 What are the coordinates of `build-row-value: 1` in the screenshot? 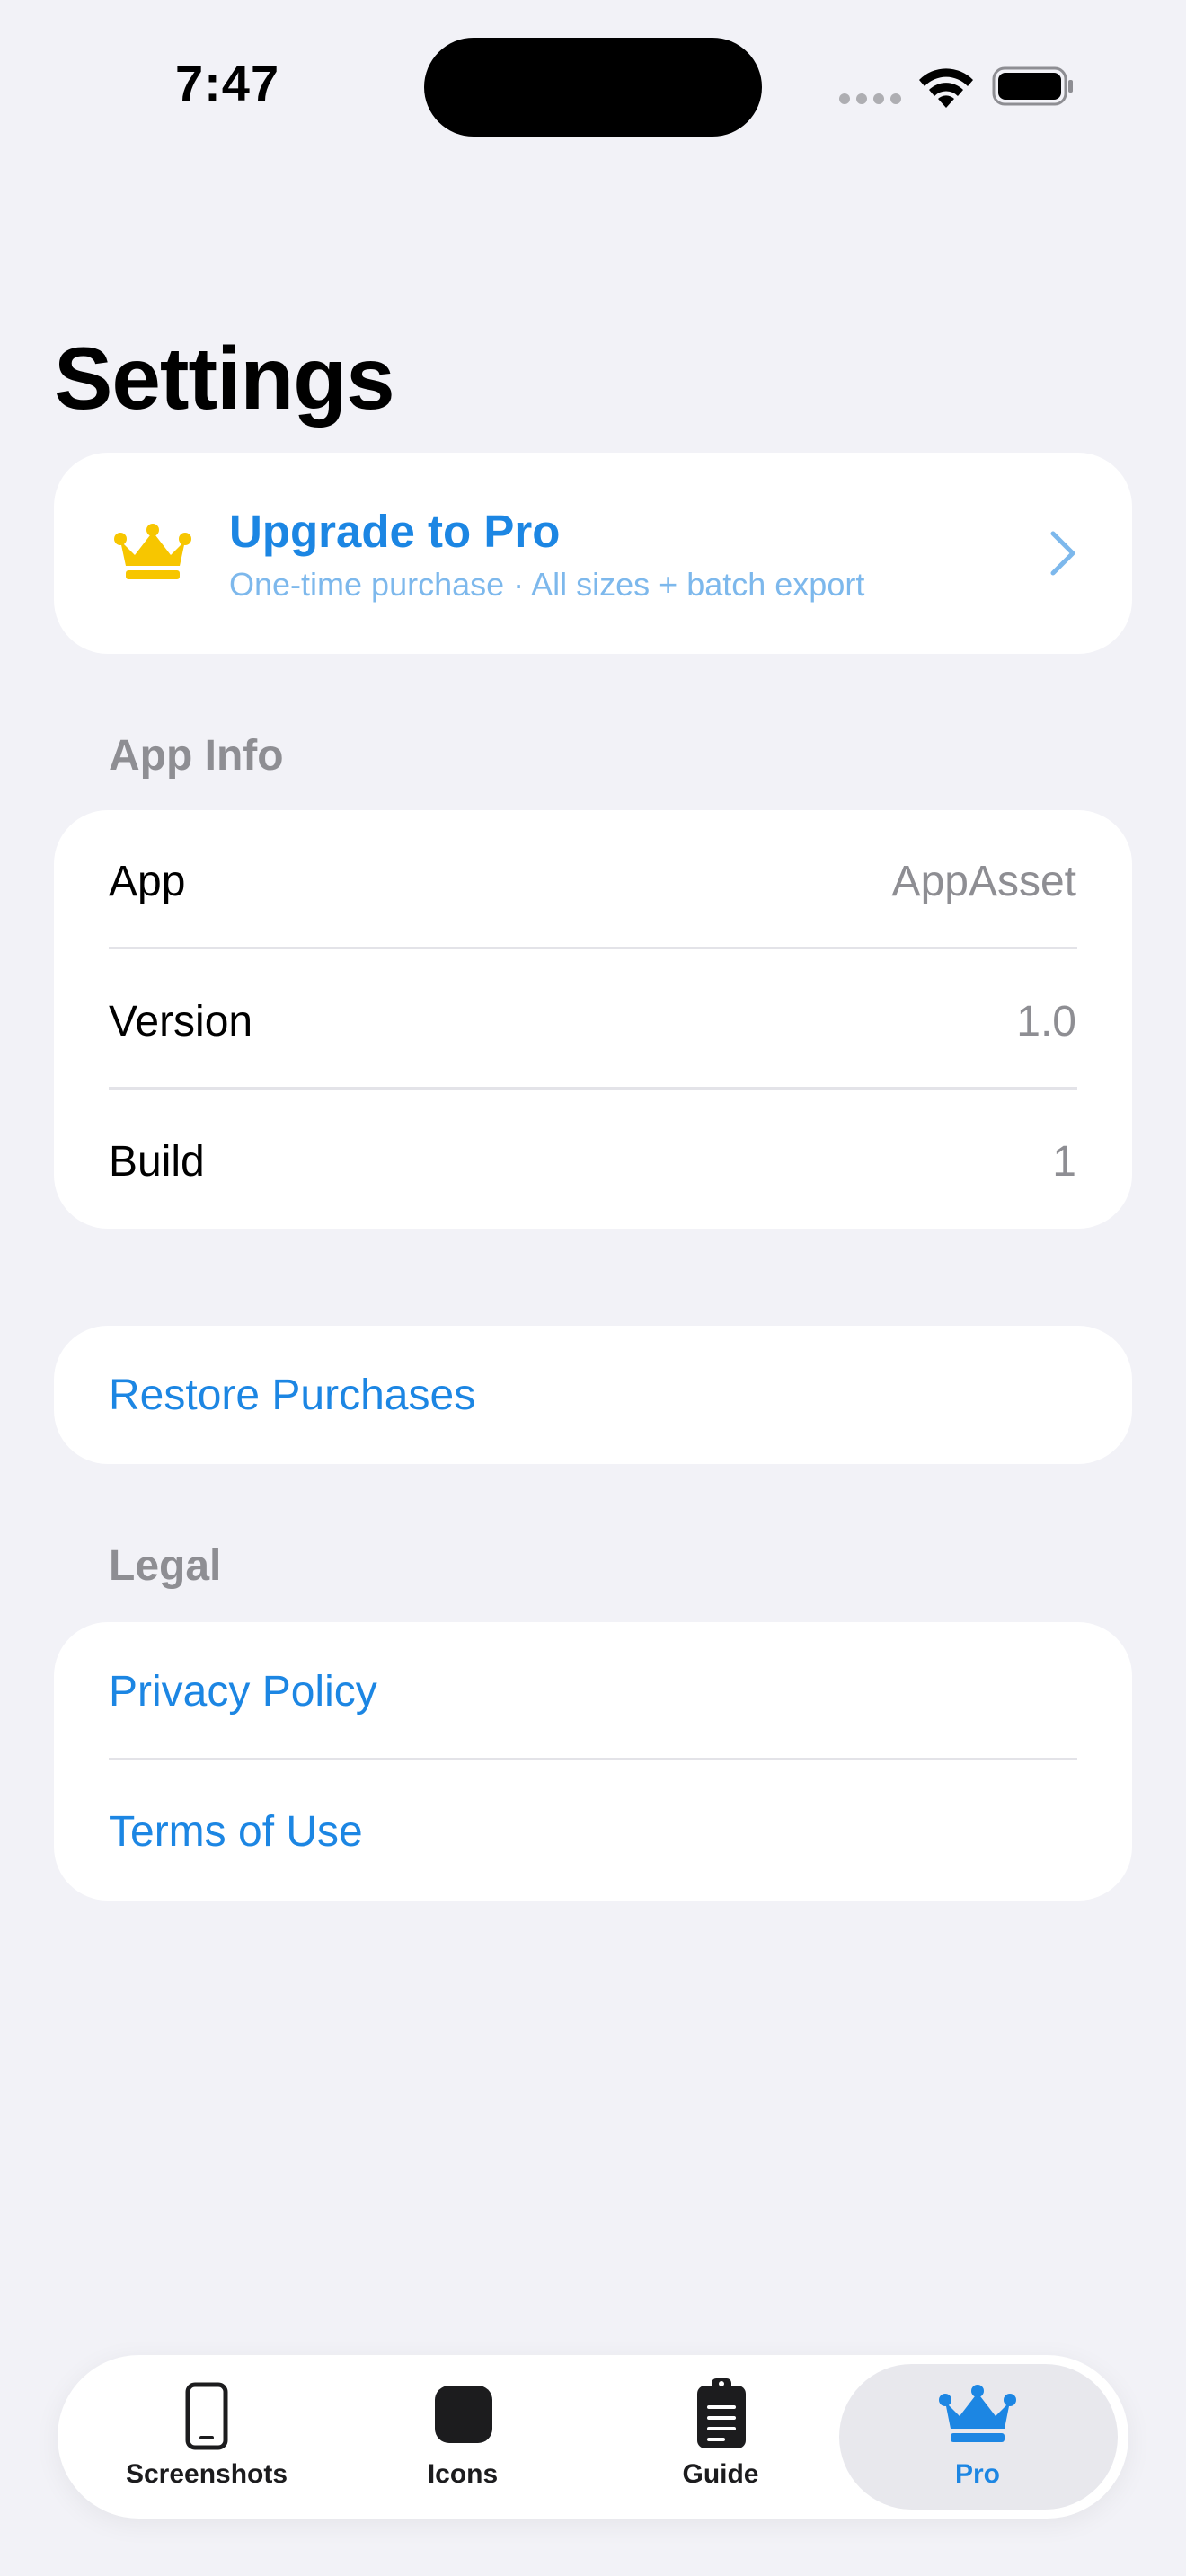 It's located at (1064, 1162).